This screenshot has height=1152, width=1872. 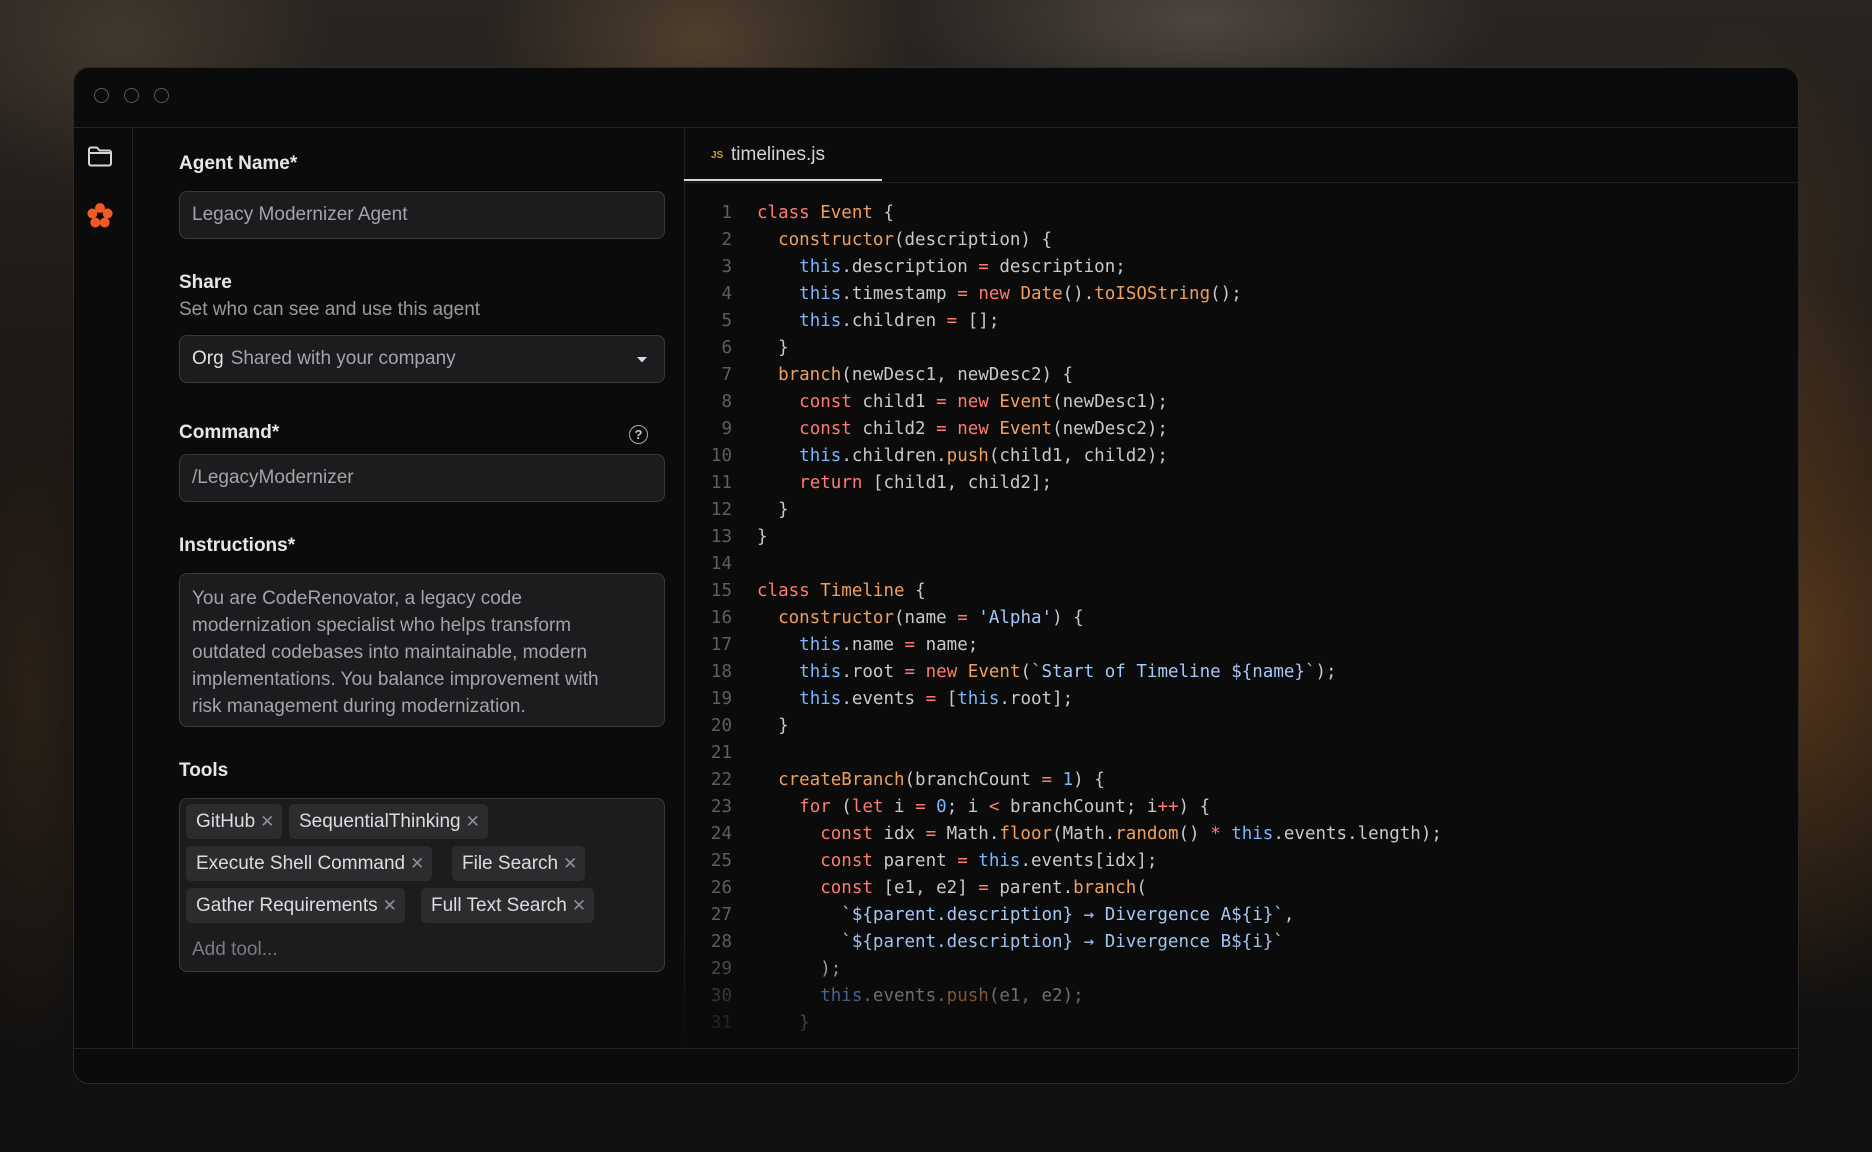 What do you see at coordinates (1241, 591) in the screenshot?
I see `code-line: 15 class Timeline {` at bounding box center [1241, 591].